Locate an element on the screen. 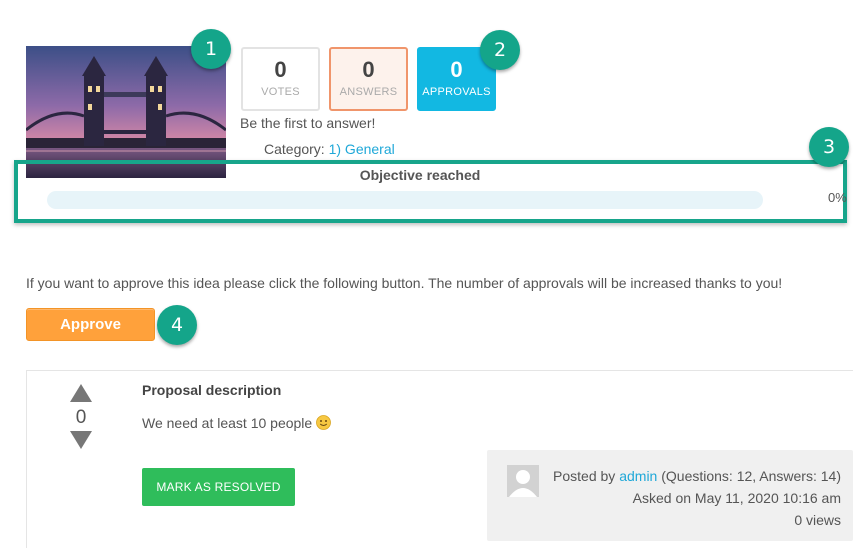  callout-badge-2: 2 is located at coordinates (500, 50).